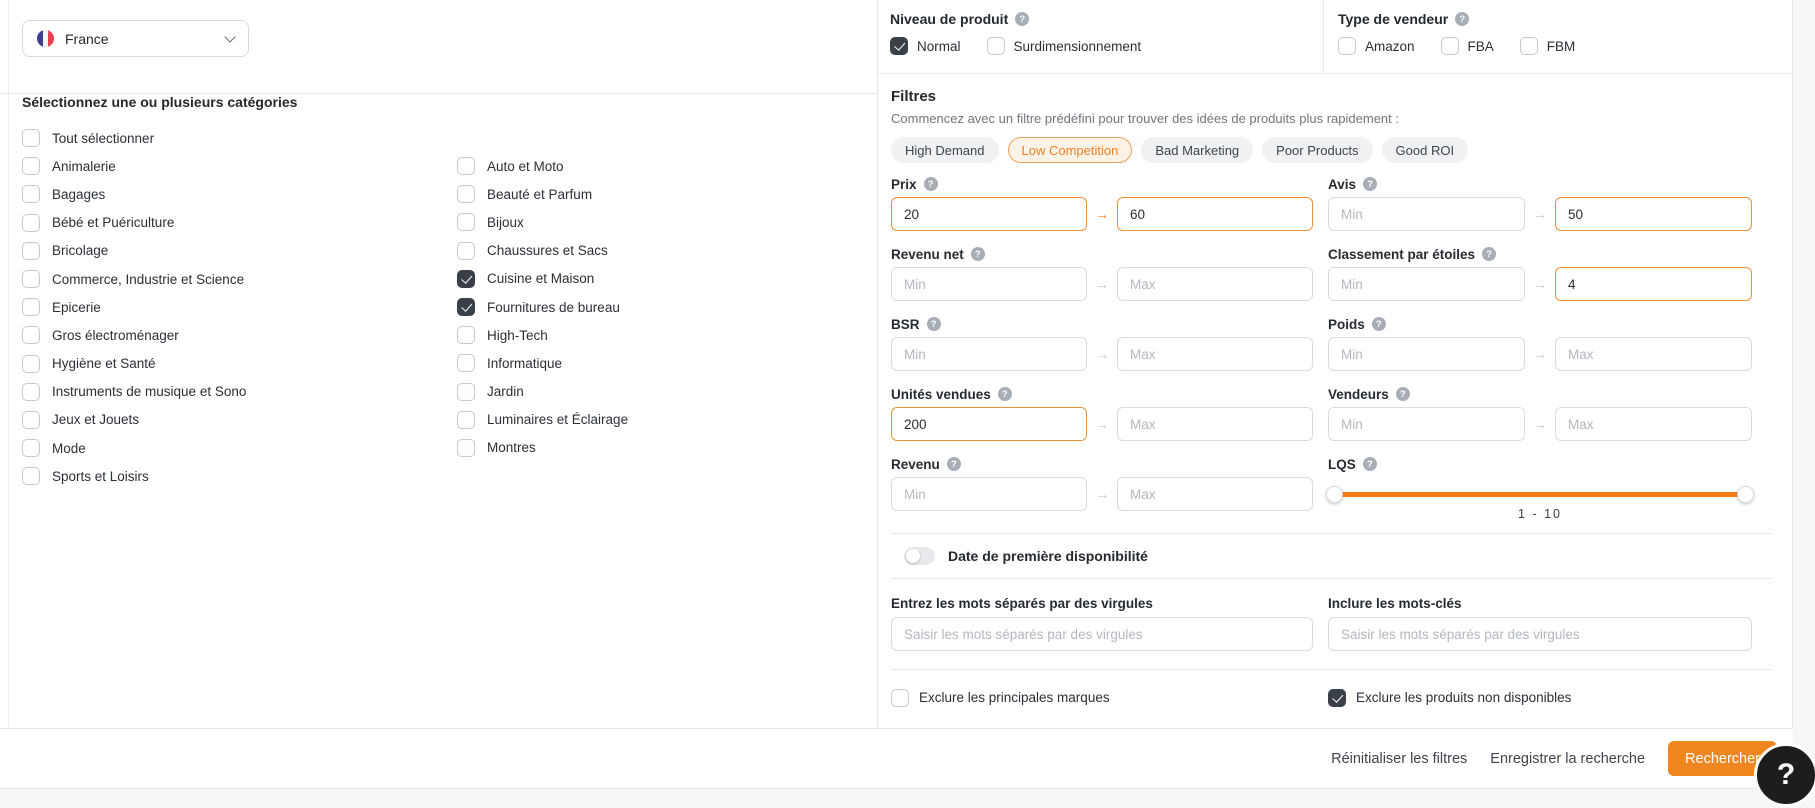 This screenshot has width=1815, height=808. I want to click on seller-type-option-amazon: Amazon, so click(1376, 46).